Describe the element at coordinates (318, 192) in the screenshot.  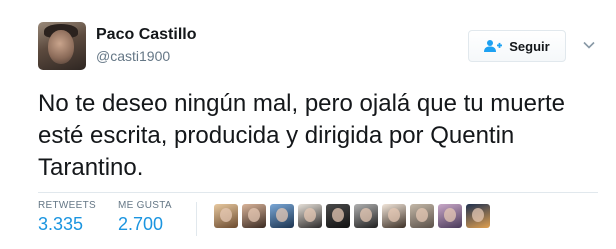
I see `stats-divider` at that location.